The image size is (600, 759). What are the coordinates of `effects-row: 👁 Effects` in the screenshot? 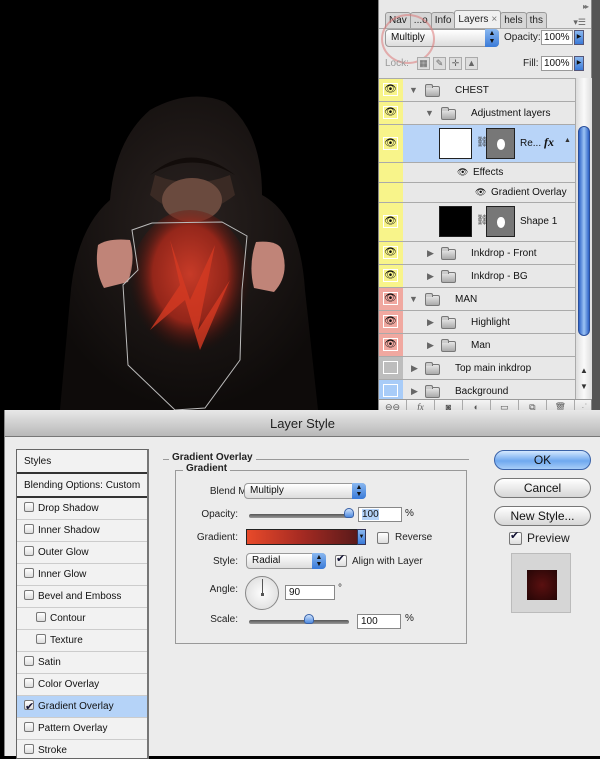 It's located at (477, 173).